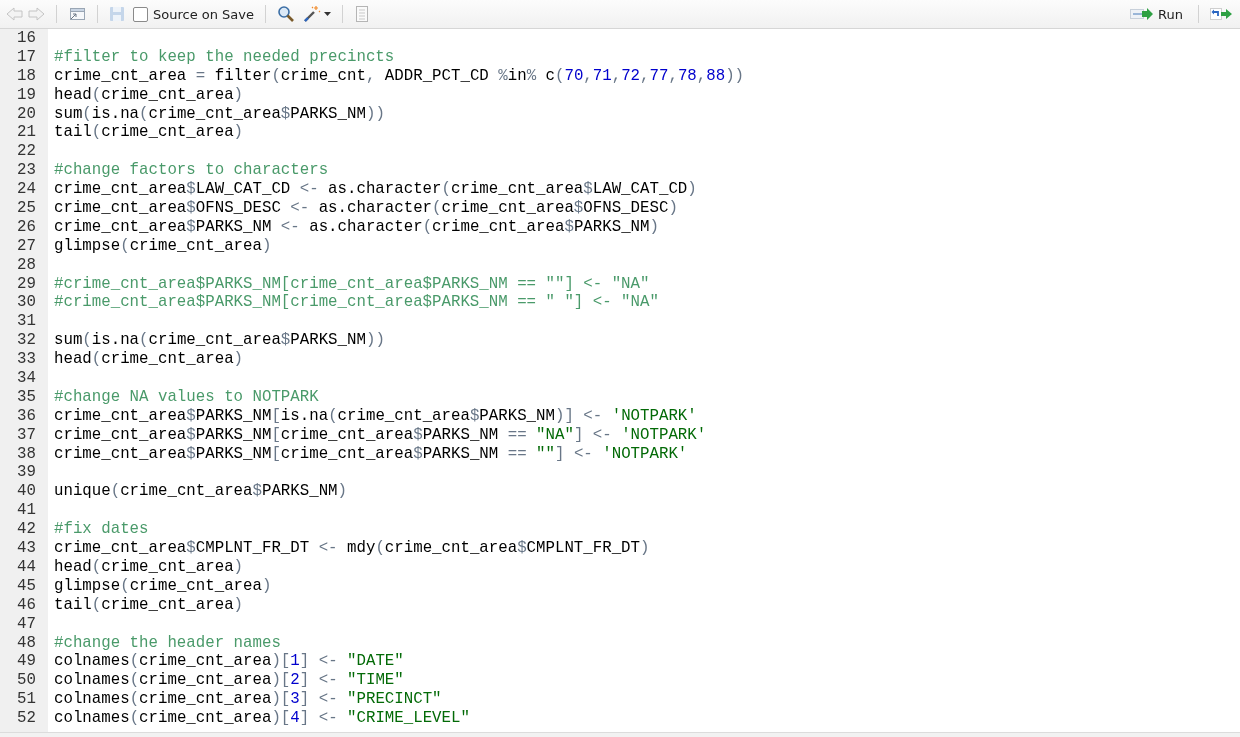  Describe the element at coordinates (26, 681) in the screenshot. I see `line-number: 50` at that location.